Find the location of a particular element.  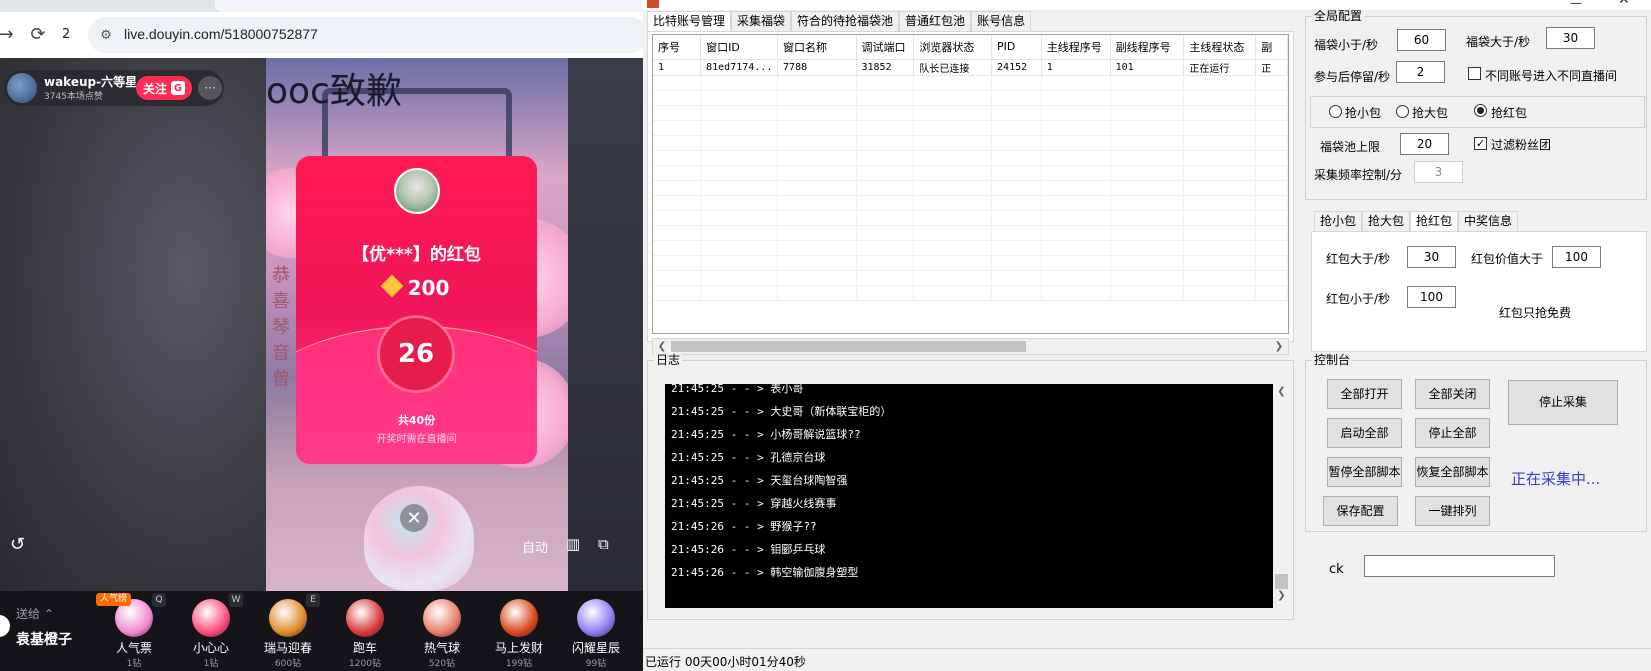

gift-item: 闪耀星辰 99钻 is located at coordinates (596, 633).